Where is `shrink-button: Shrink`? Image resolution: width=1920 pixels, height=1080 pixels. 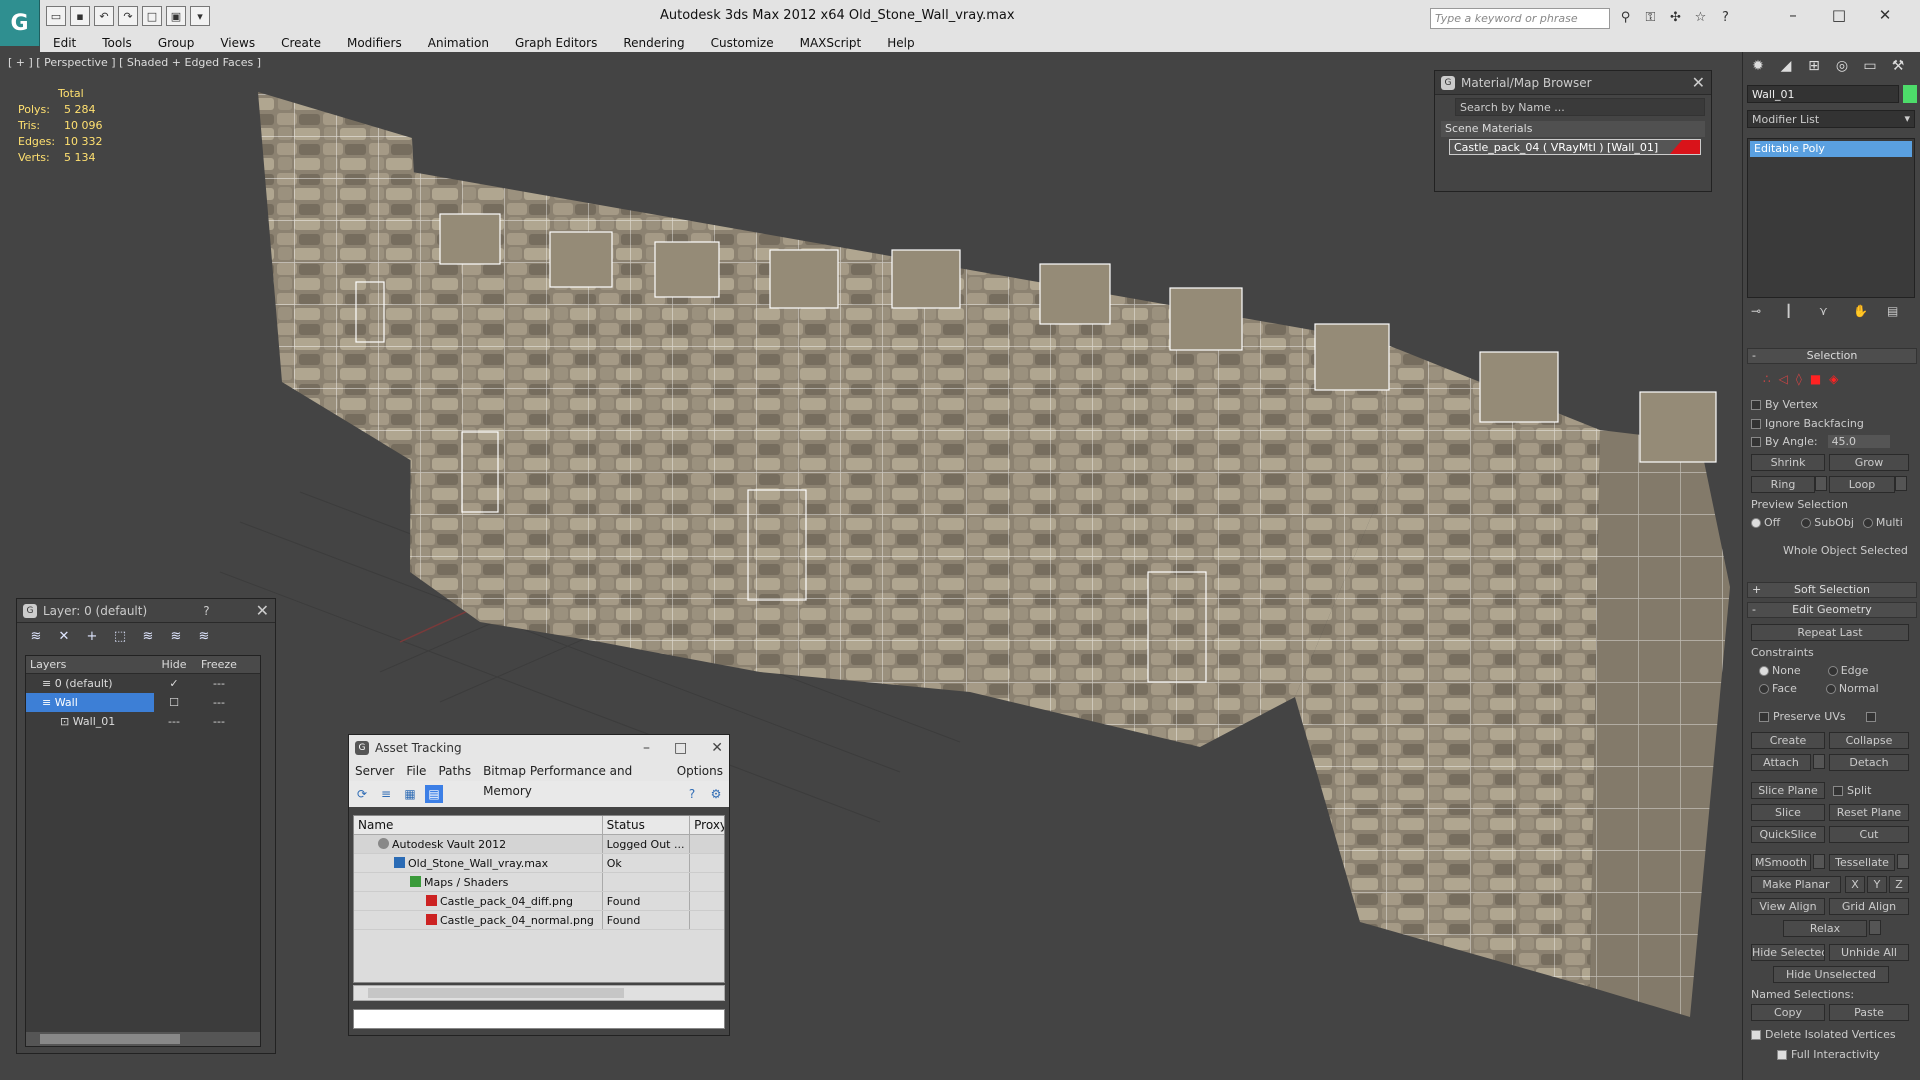 shrink-button: Shrink is located at coordinates (1788, 462).